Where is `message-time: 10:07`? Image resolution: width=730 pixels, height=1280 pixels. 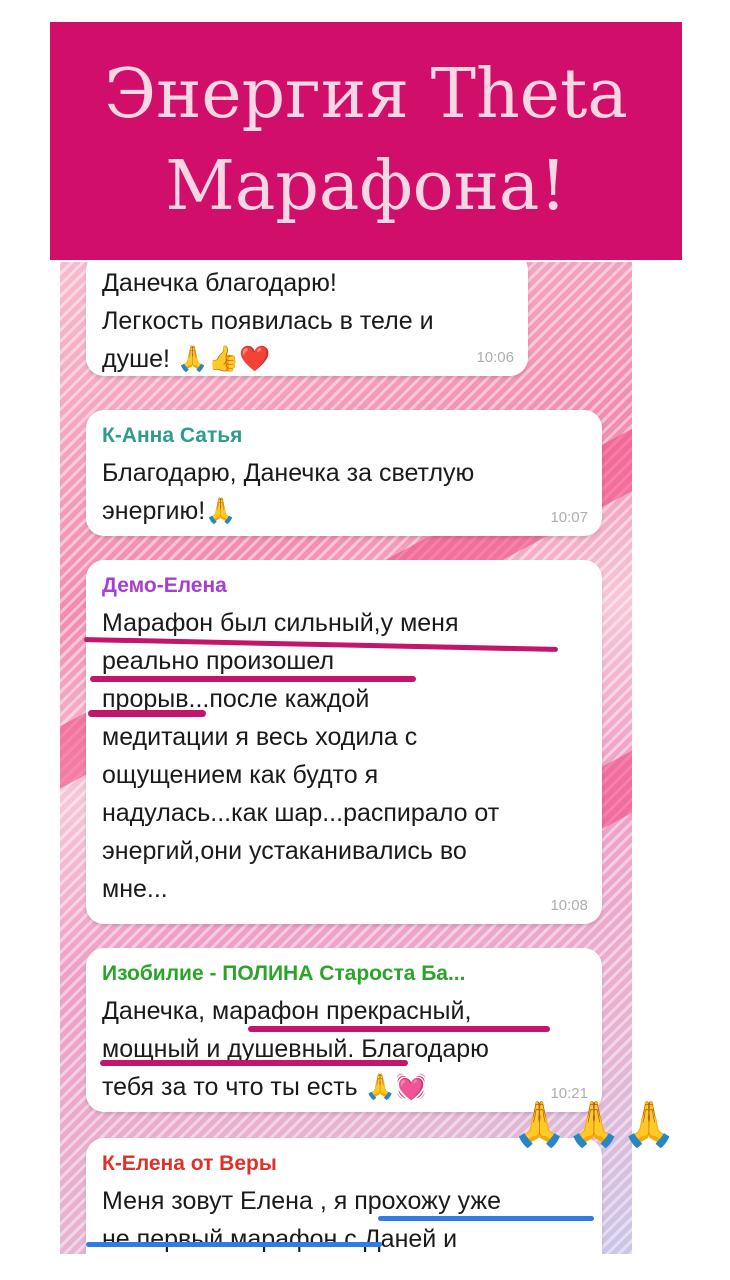
message-time: 10:07 is located at coordinates (569, 517).